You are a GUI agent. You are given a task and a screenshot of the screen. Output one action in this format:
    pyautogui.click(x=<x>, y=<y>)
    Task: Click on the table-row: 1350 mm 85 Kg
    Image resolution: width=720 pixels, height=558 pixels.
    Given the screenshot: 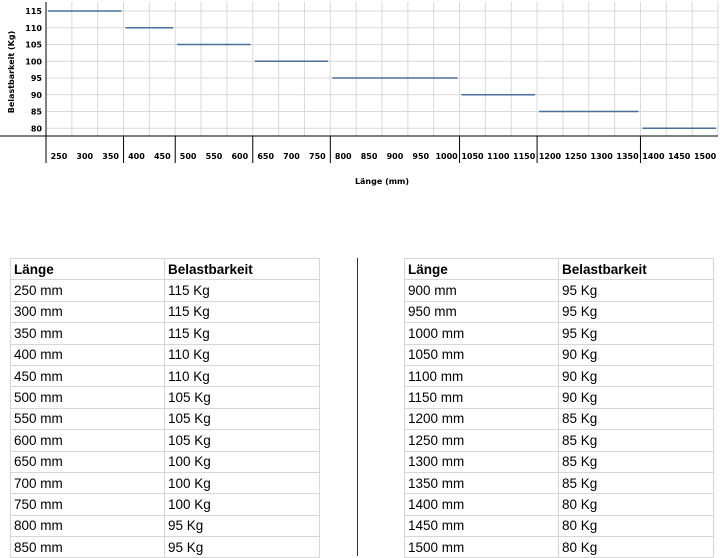 What is the action you would take?
    pyautogui.click(x=559, y=483)
    